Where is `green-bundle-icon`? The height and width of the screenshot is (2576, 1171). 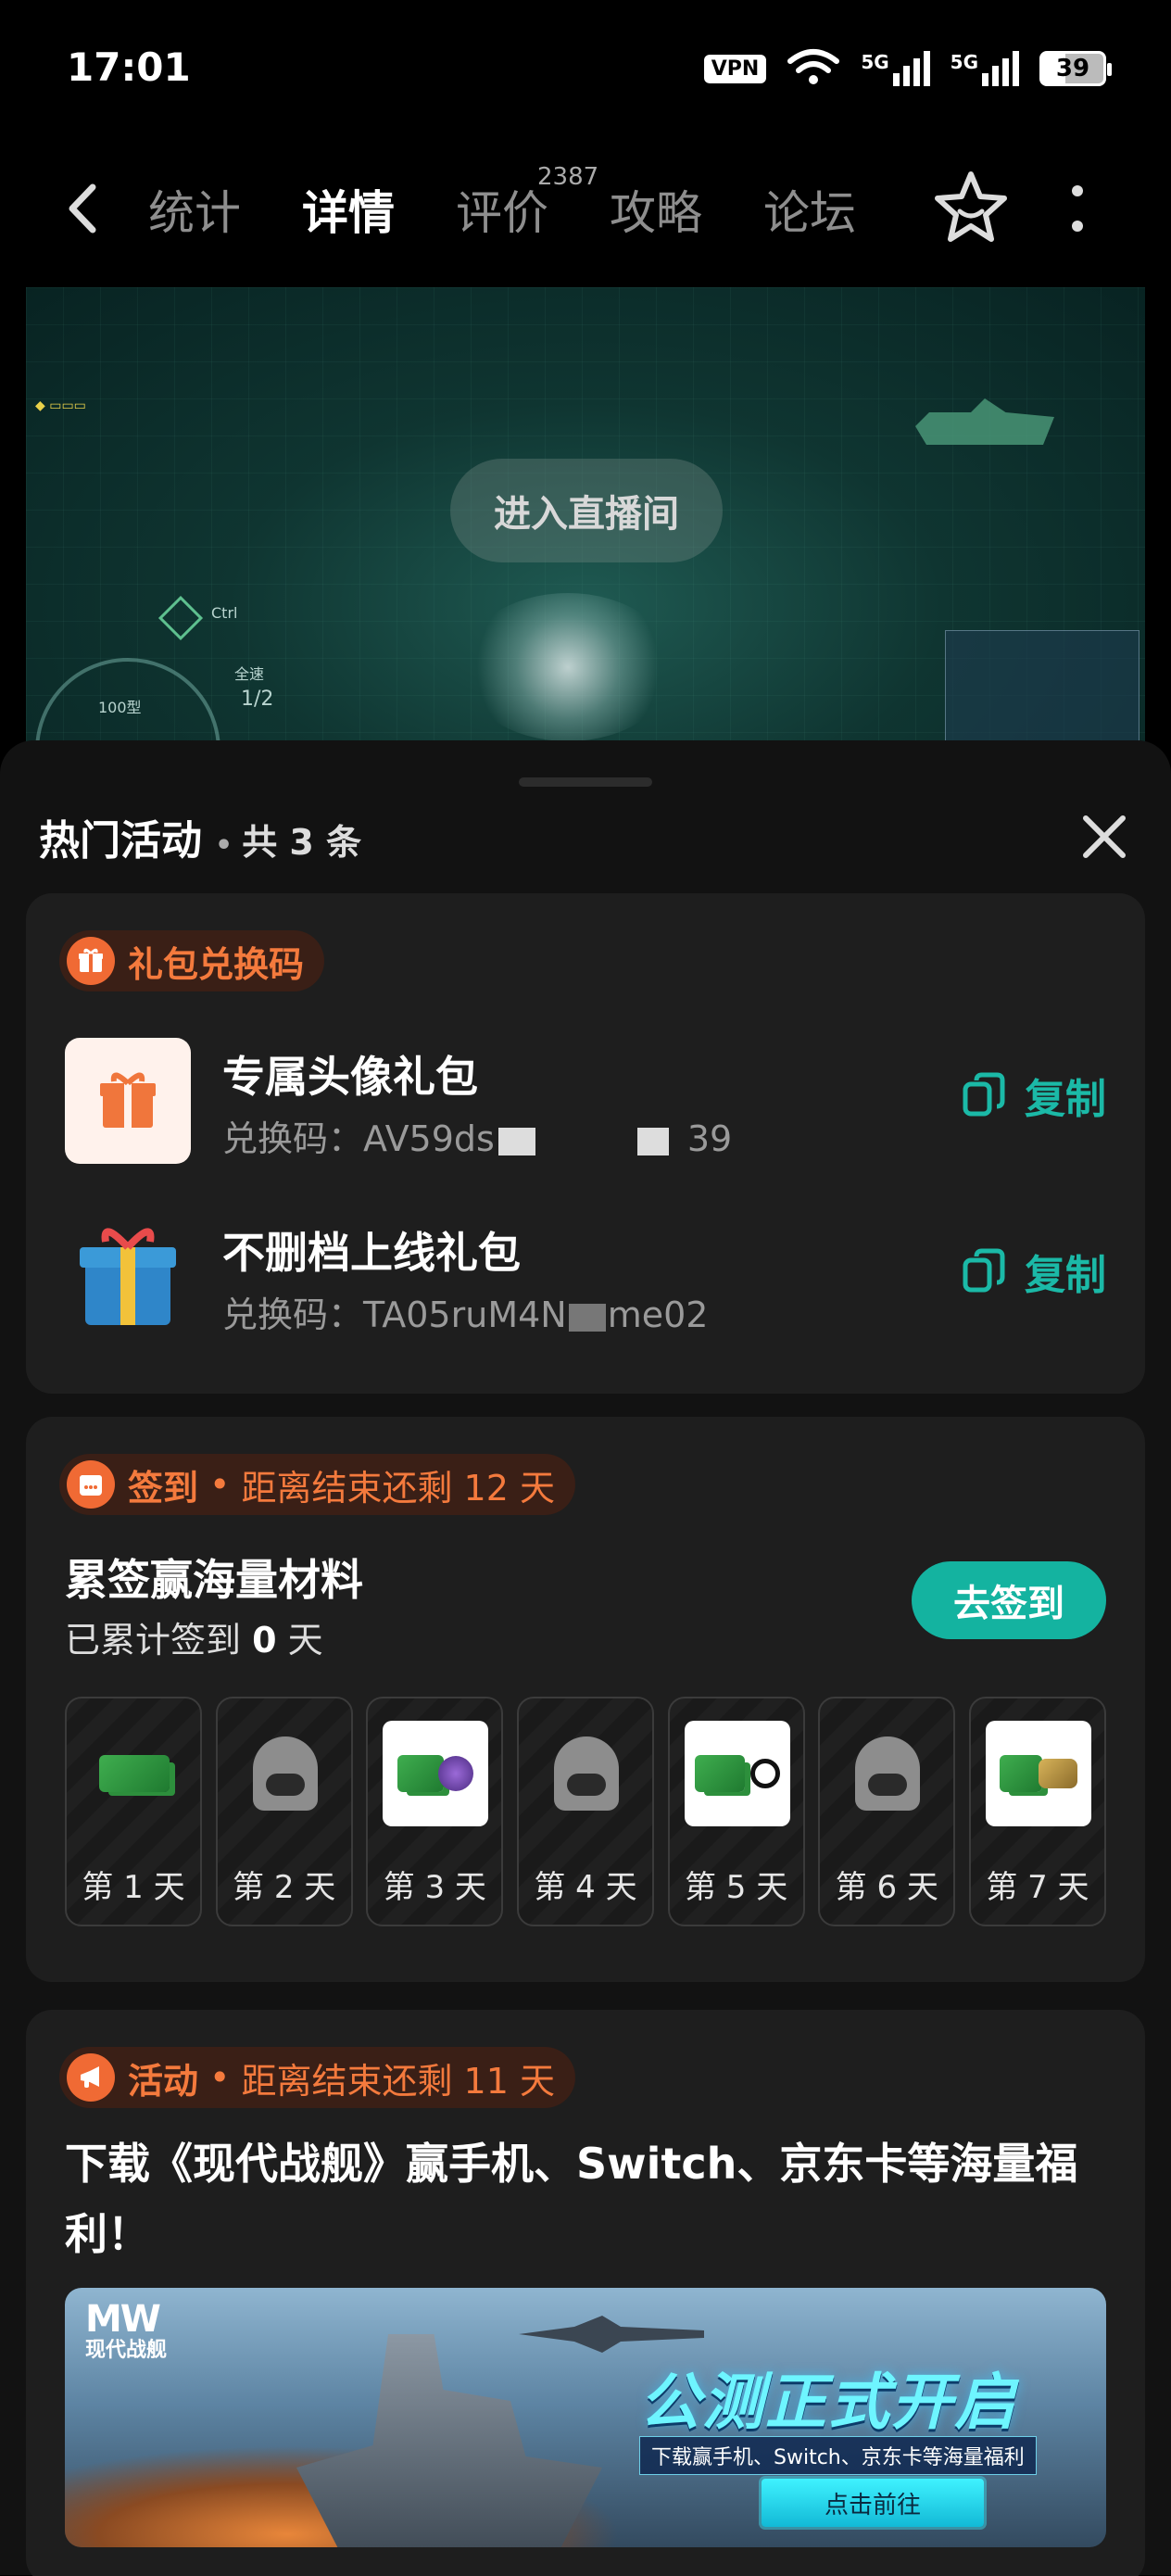
green-bundle-icon is located at coordinates (134, 1774).